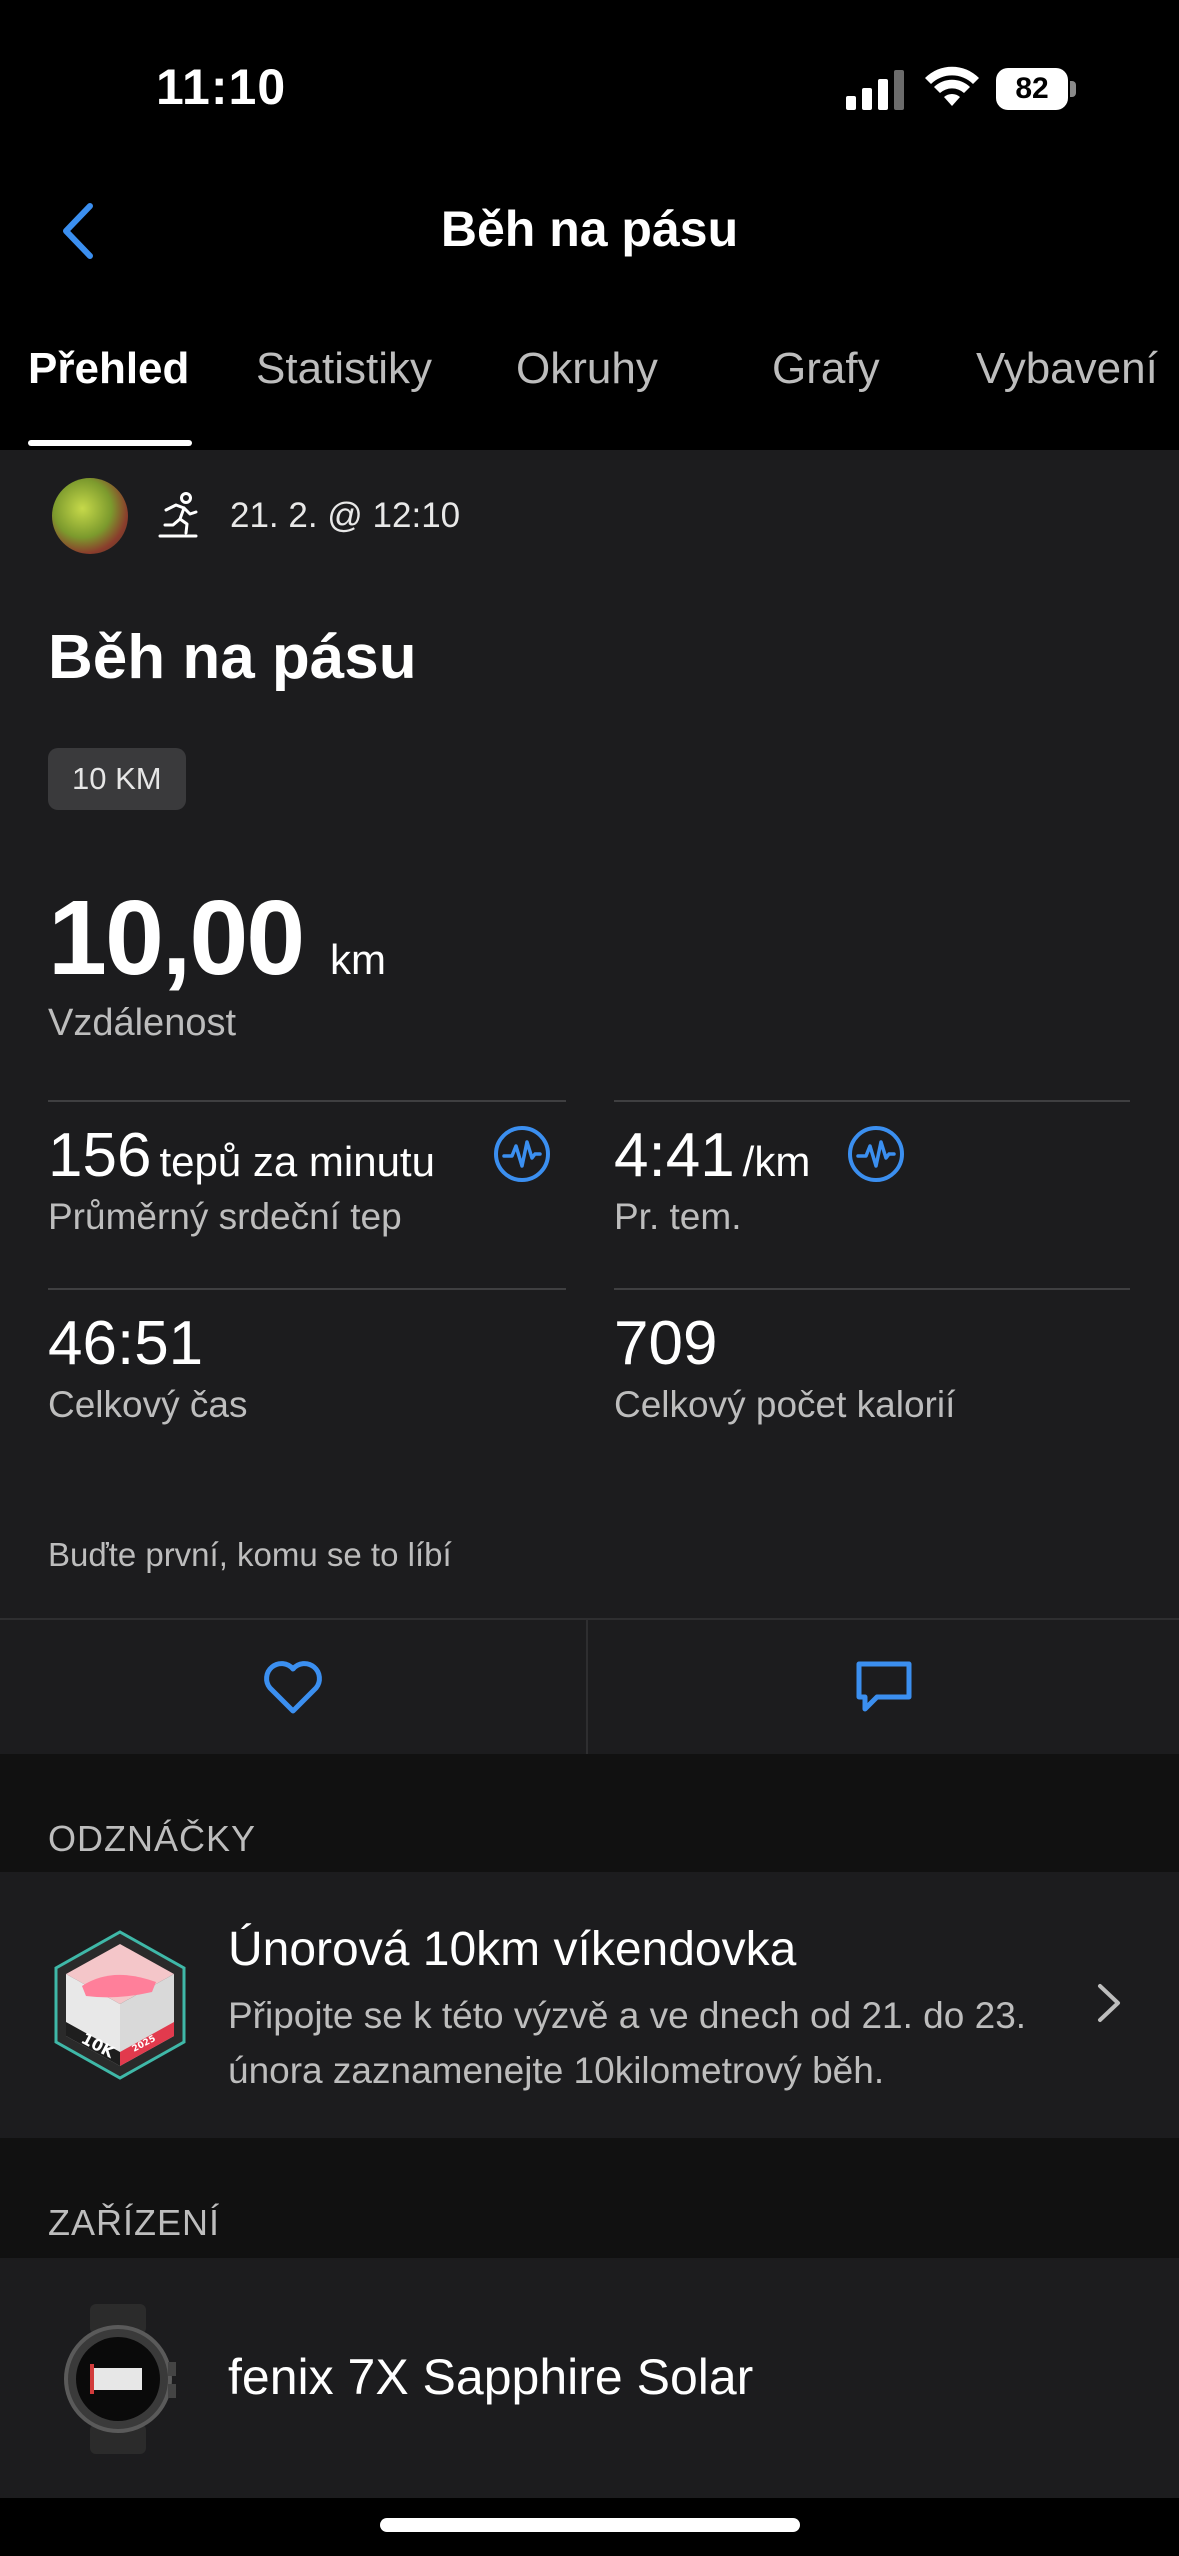 This screenshot has width=1179, height=2556. I want to click on status-bar: 11:10 82, so click(589, 85).